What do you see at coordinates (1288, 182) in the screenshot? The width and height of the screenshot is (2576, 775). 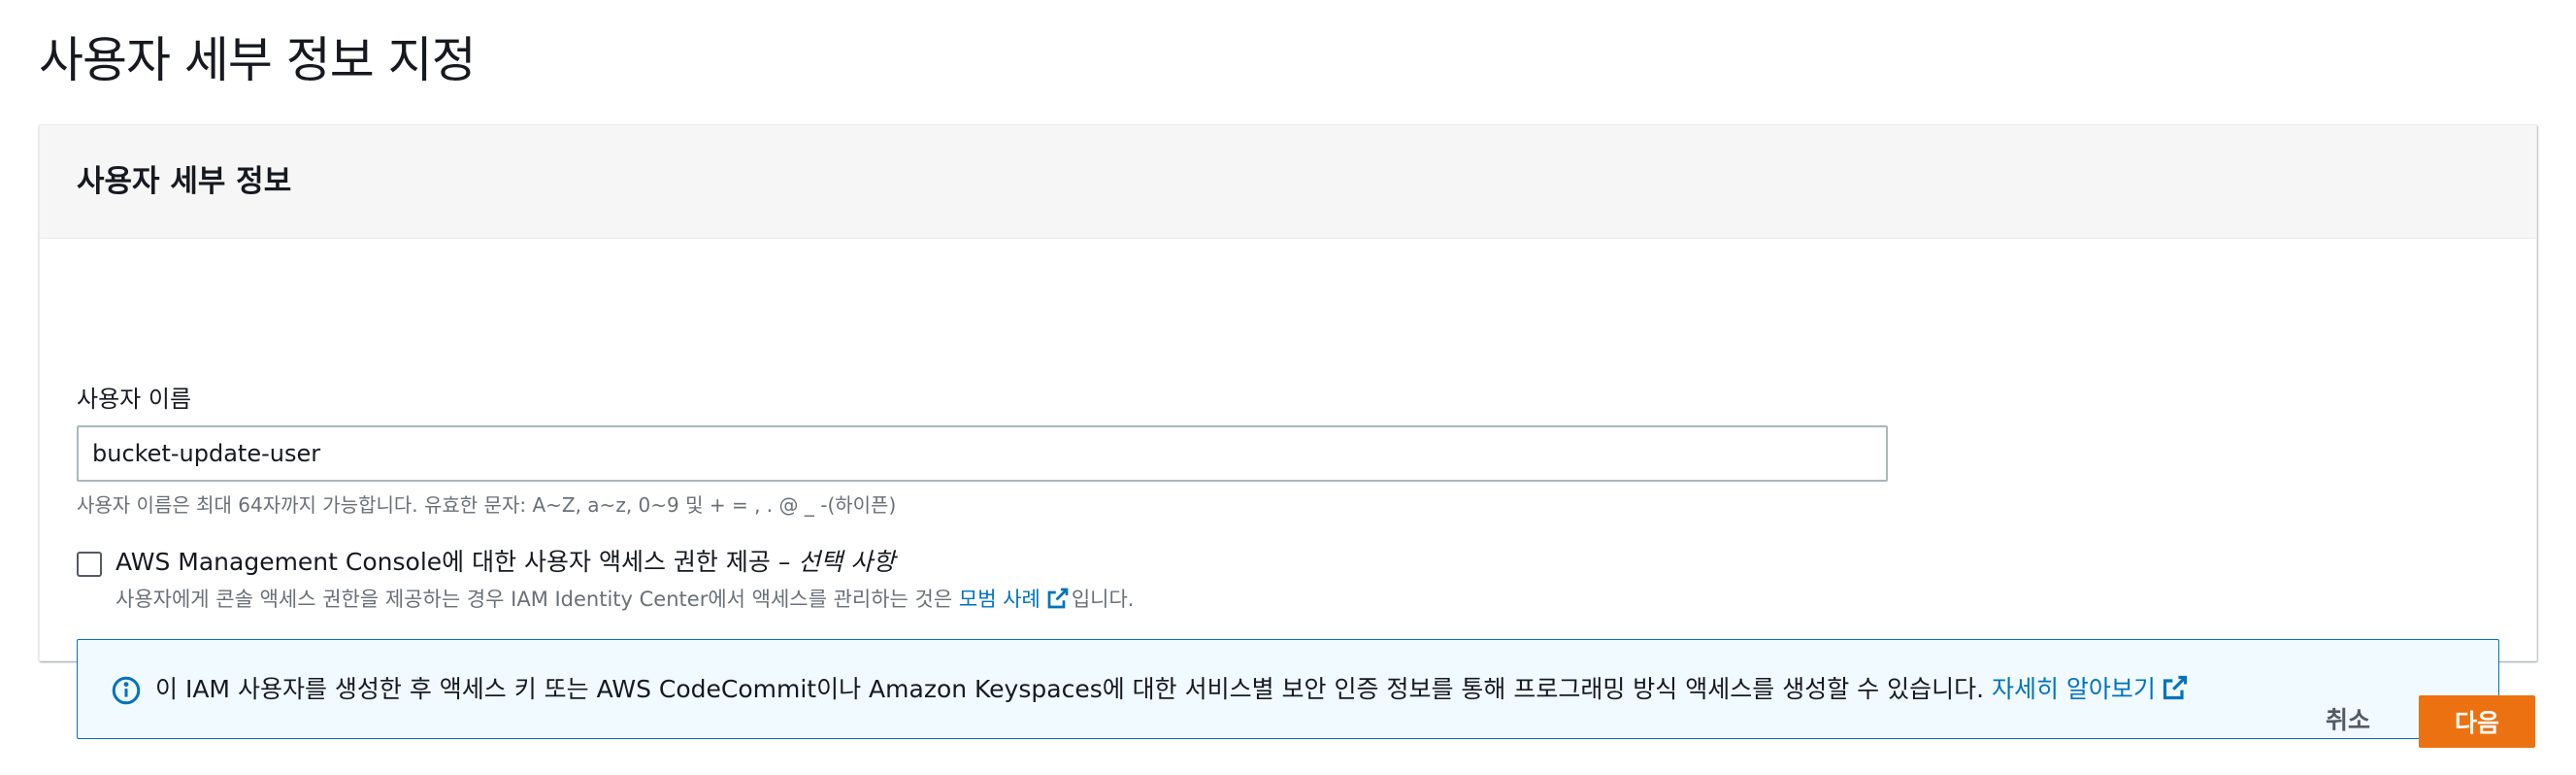 I see `container-header: 사용자 세부 정보` at bounding box center [1288, 182].